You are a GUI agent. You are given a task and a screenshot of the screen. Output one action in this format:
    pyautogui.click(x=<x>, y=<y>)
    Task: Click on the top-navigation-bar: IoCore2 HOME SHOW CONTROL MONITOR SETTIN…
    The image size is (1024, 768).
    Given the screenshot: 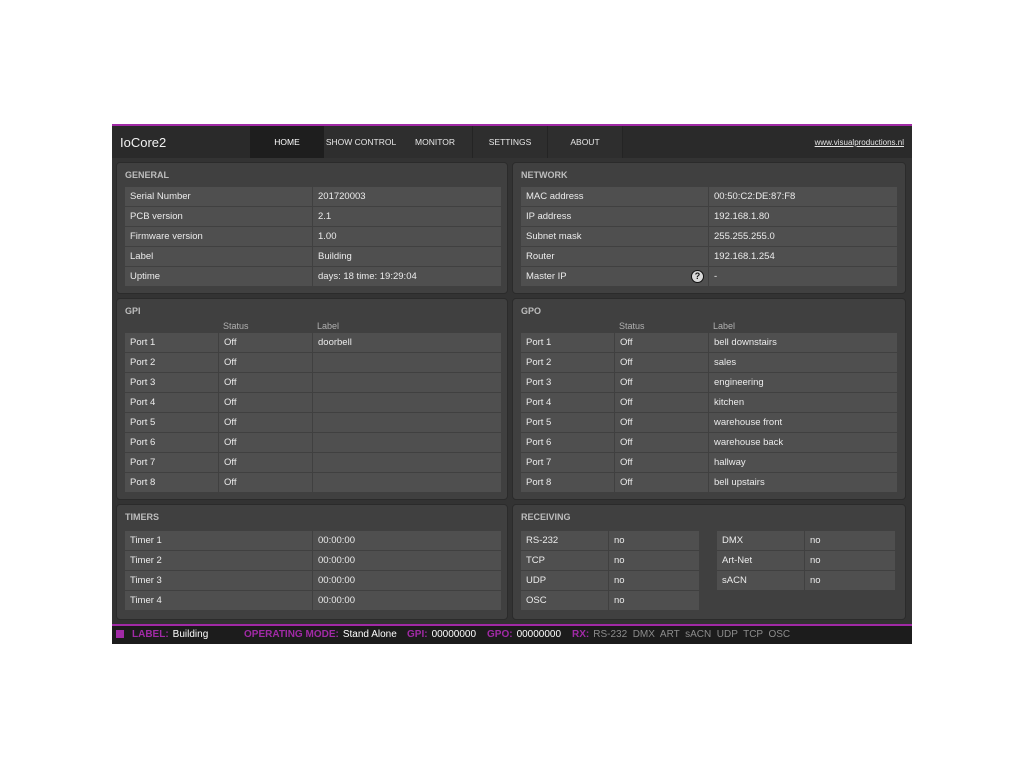 What is the action you would take?
    pyautogui.click(x=512, y=142)
    